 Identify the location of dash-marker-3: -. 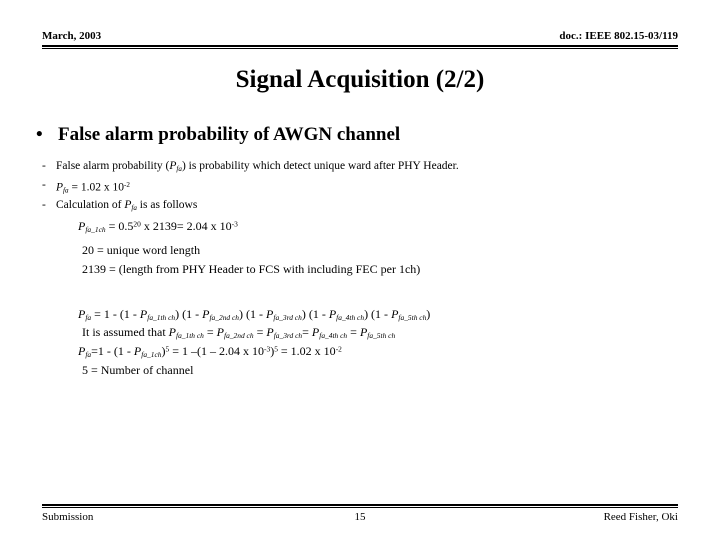
(44, 205).